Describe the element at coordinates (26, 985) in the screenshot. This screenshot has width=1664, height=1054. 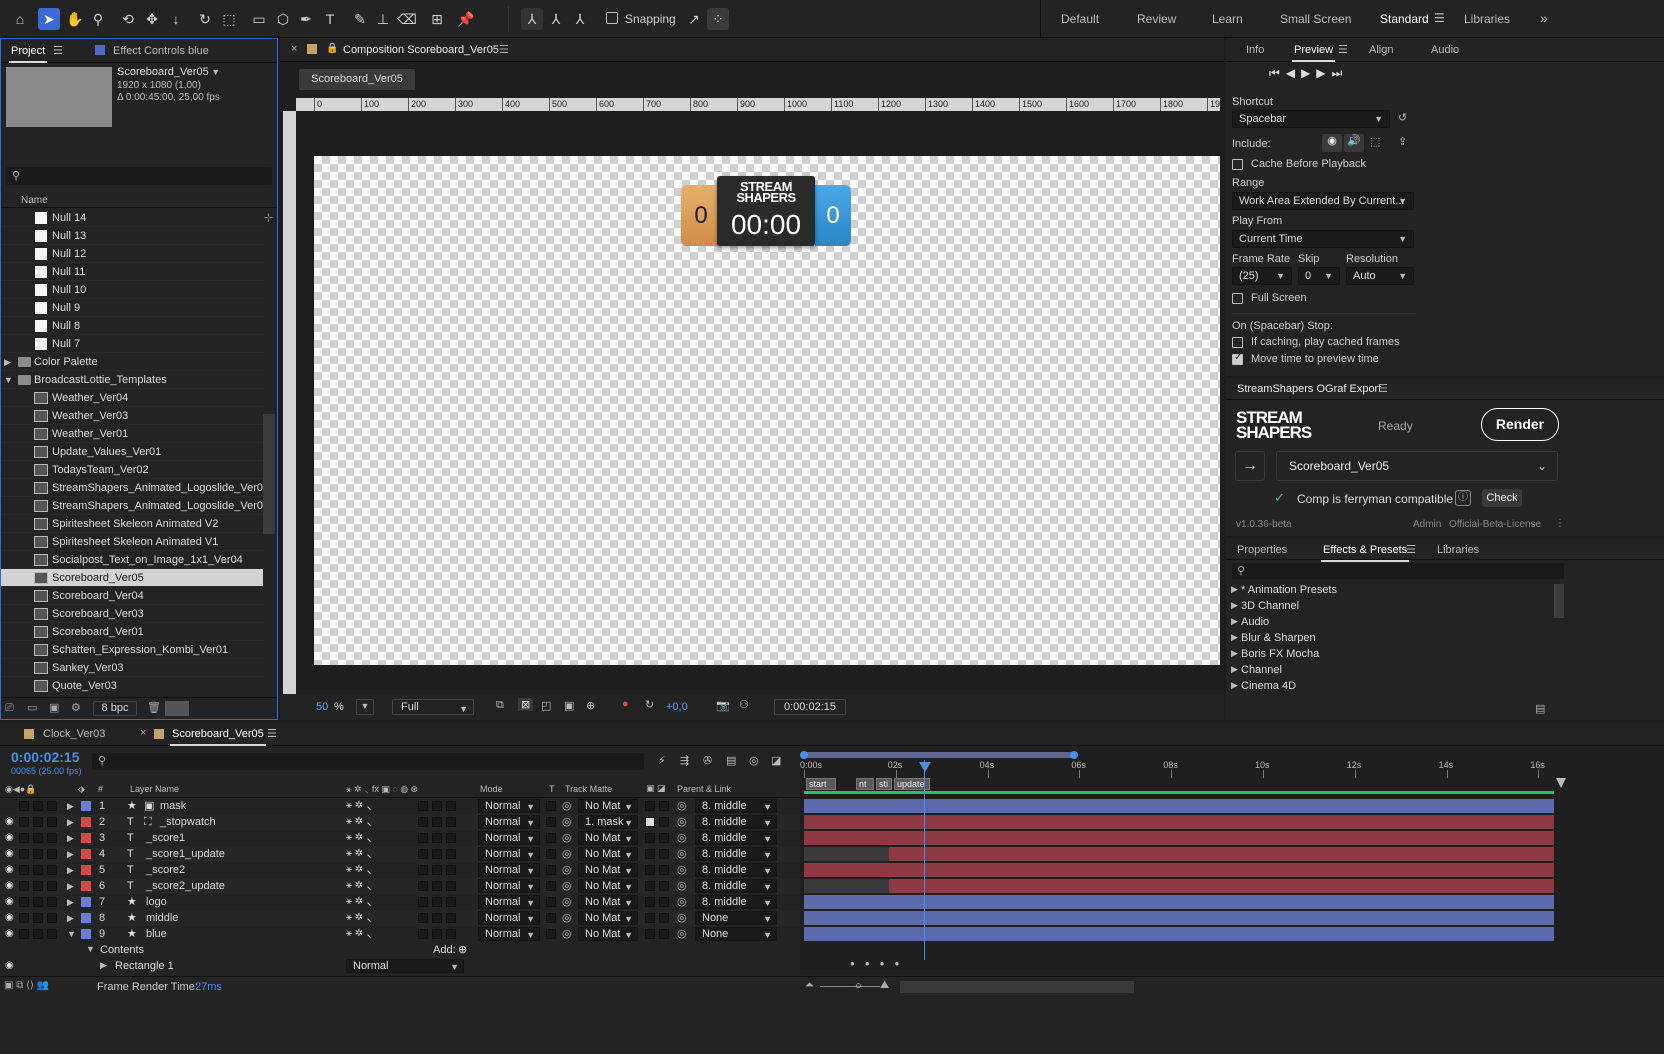
I see `footer-toggle-icons: ▣ ⧉ ⟨⟩ 👥` at that location.